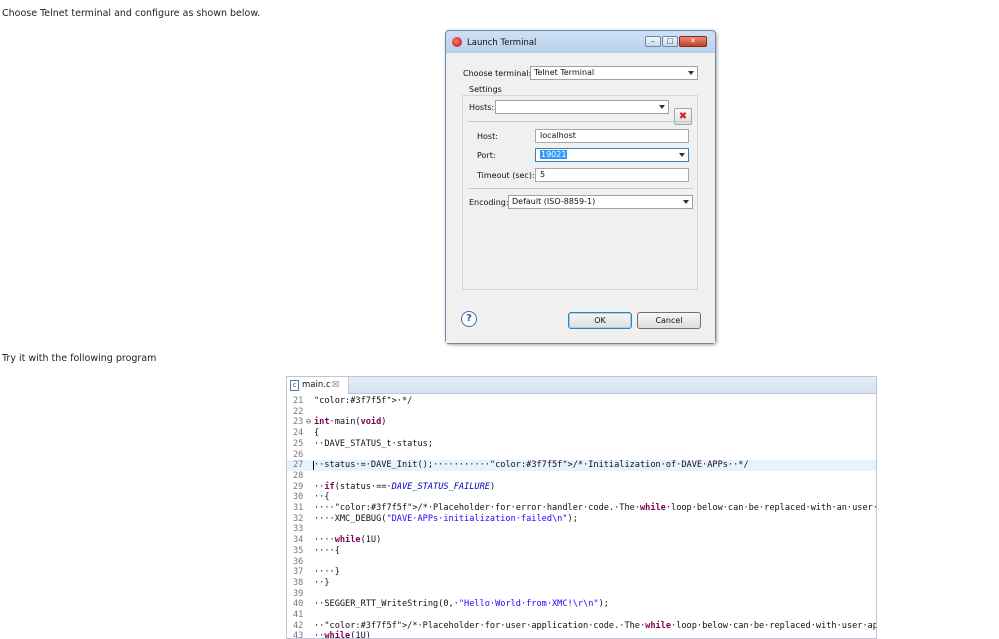  I want to click on encoding-value: Default (ISO-8859-1), so click(554, 201).